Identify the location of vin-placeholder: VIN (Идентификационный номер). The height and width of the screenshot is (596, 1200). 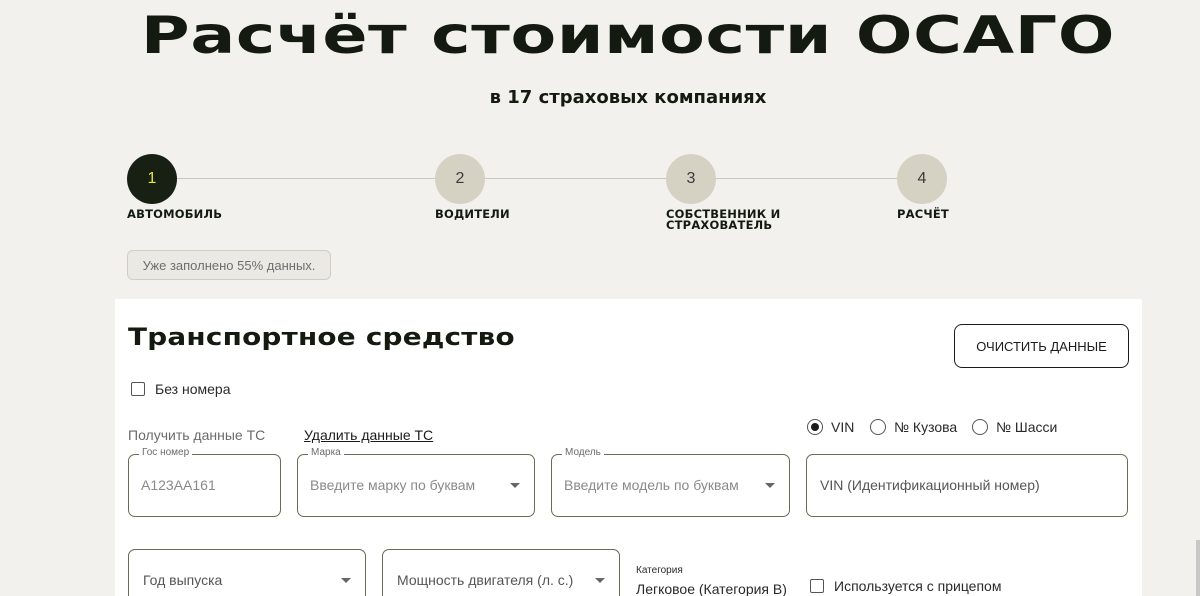
(930, 485).